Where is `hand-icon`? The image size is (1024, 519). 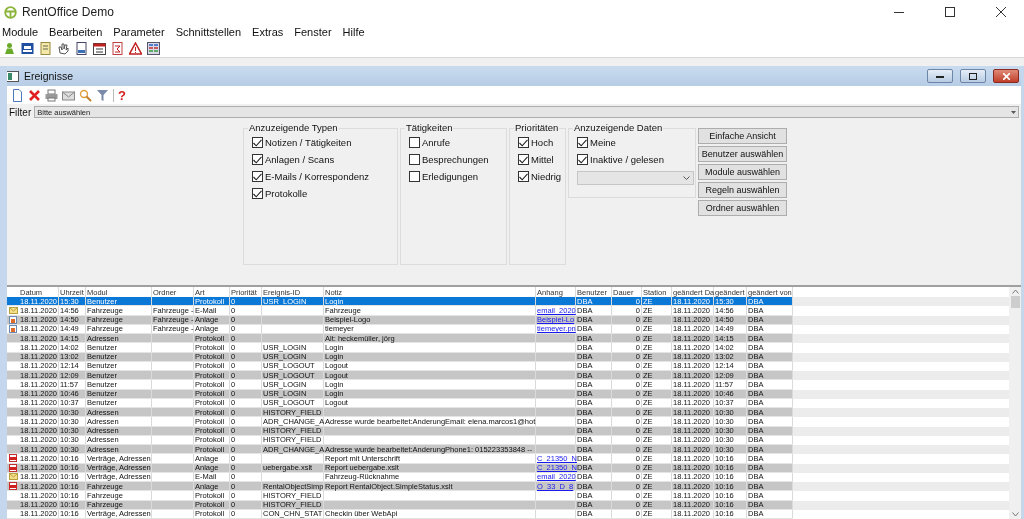 hand-icon is located at coordinates (63, 48).